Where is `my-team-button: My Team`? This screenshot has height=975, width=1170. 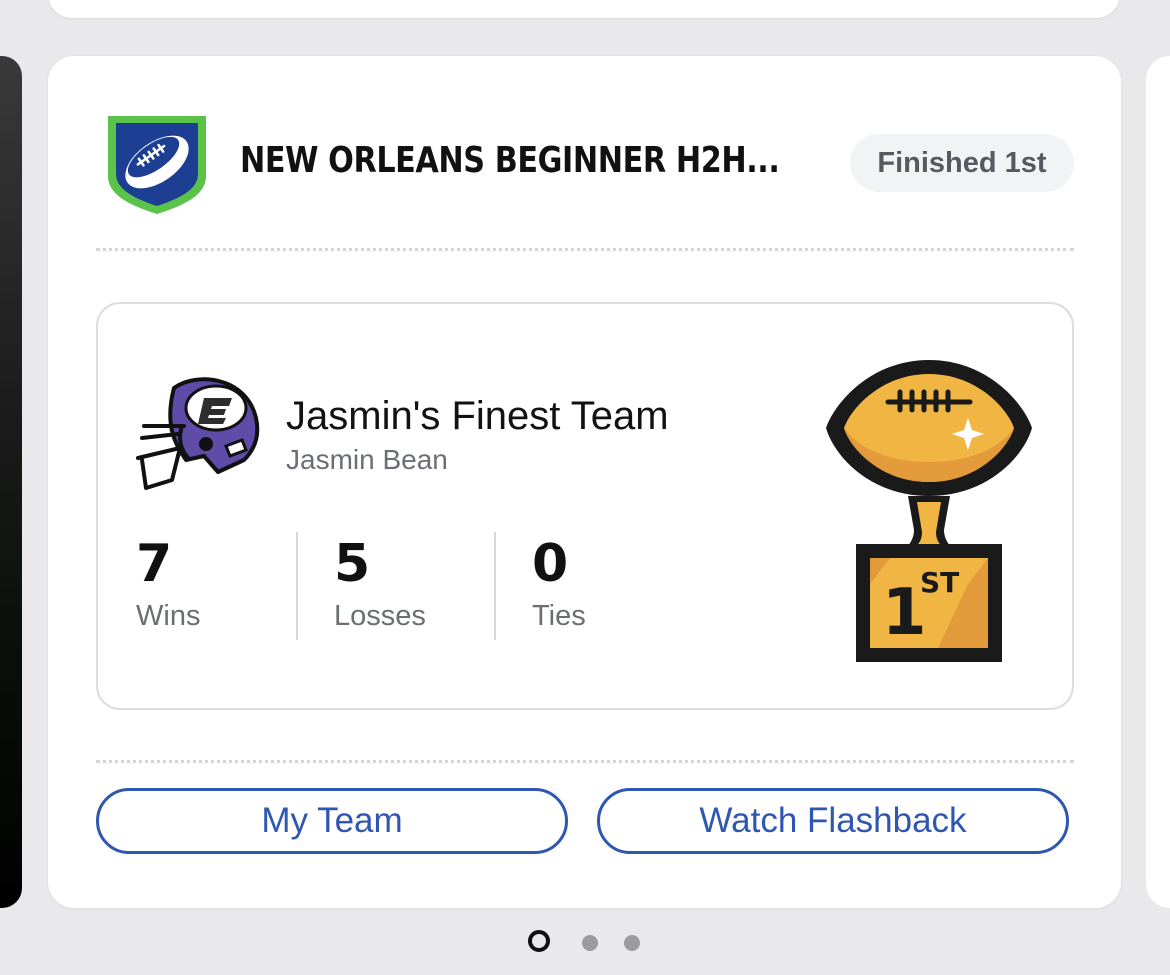
my-team-button: My Team is located at coordinates (332, 821).